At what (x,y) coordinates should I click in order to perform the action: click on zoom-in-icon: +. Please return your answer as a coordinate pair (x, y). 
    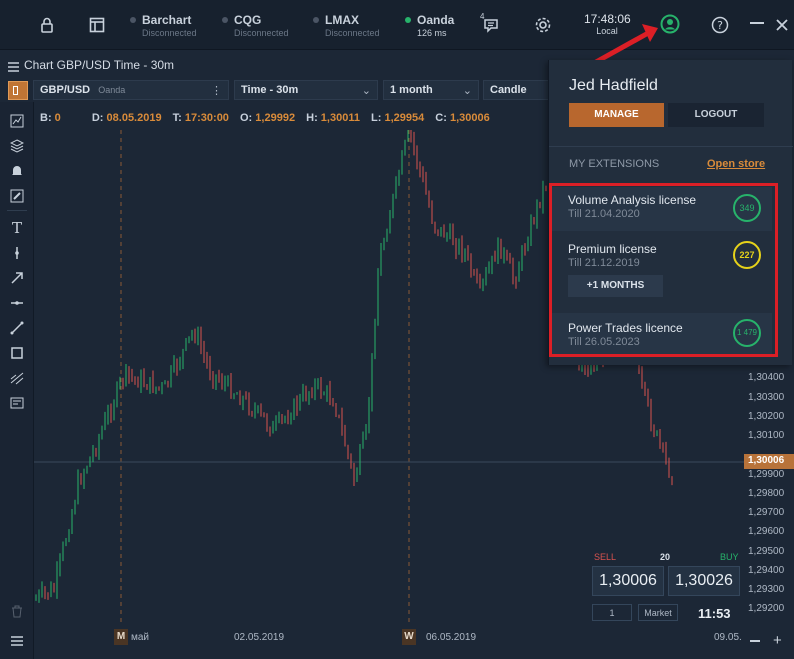
    Looking at the image, I should click on (777, 640).